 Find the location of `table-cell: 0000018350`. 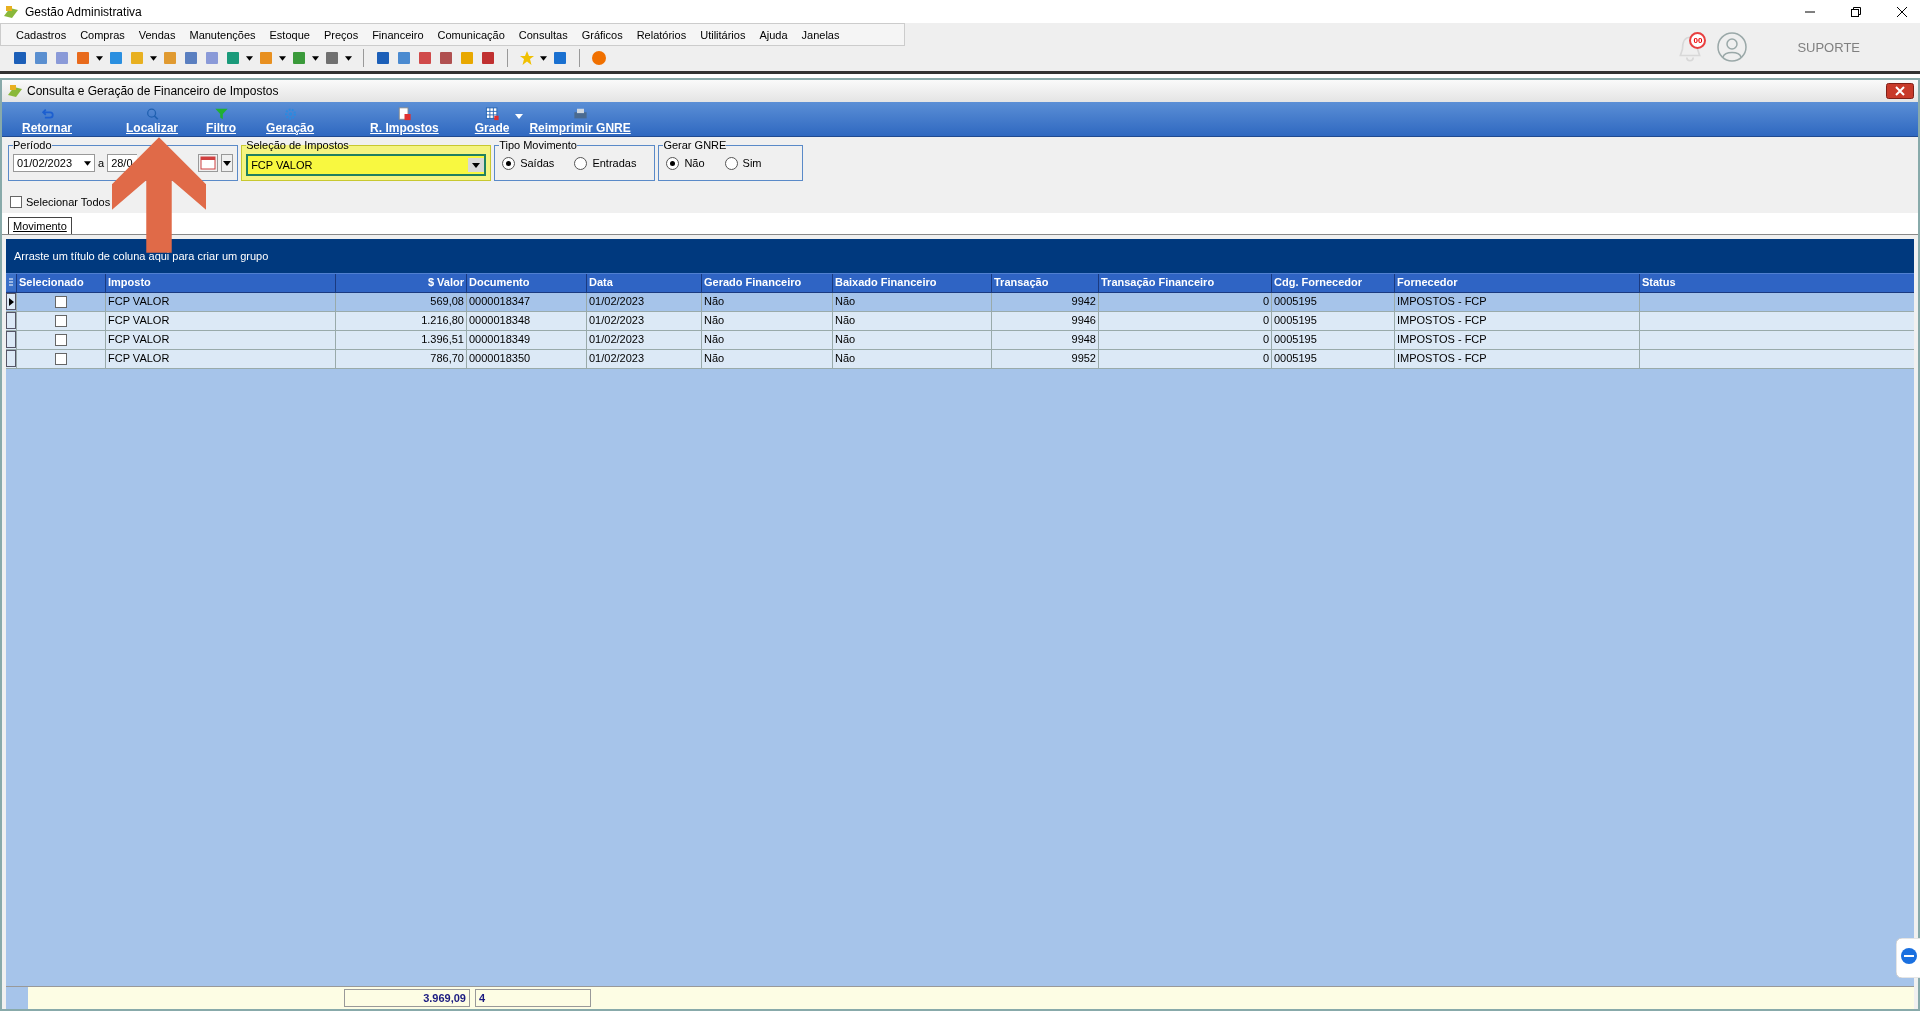

table-cell: 0000018350 is located at coordinates (526, 359).